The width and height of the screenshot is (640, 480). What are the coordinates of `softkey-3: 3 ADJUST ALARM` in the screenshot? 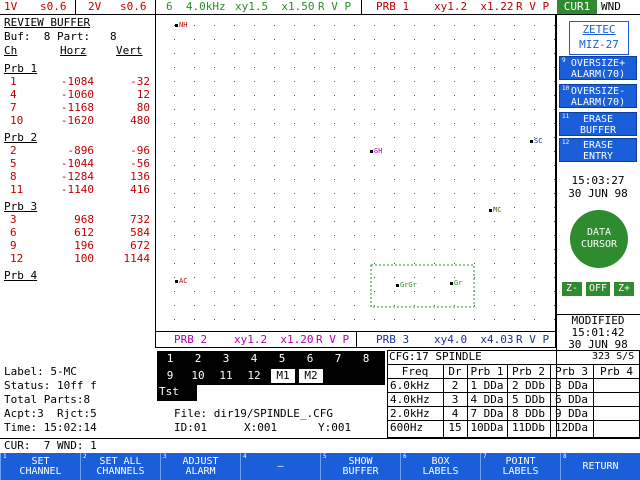 It's located at (200, 466).